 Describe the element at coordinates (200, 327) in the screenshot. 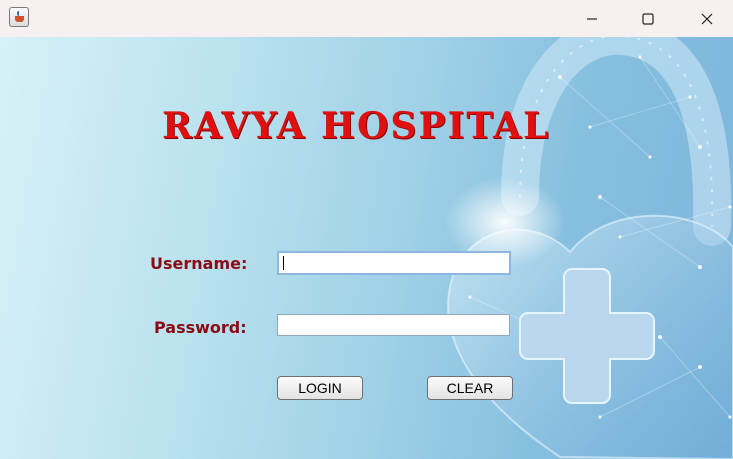

I see `password-label: Password:` at that location.